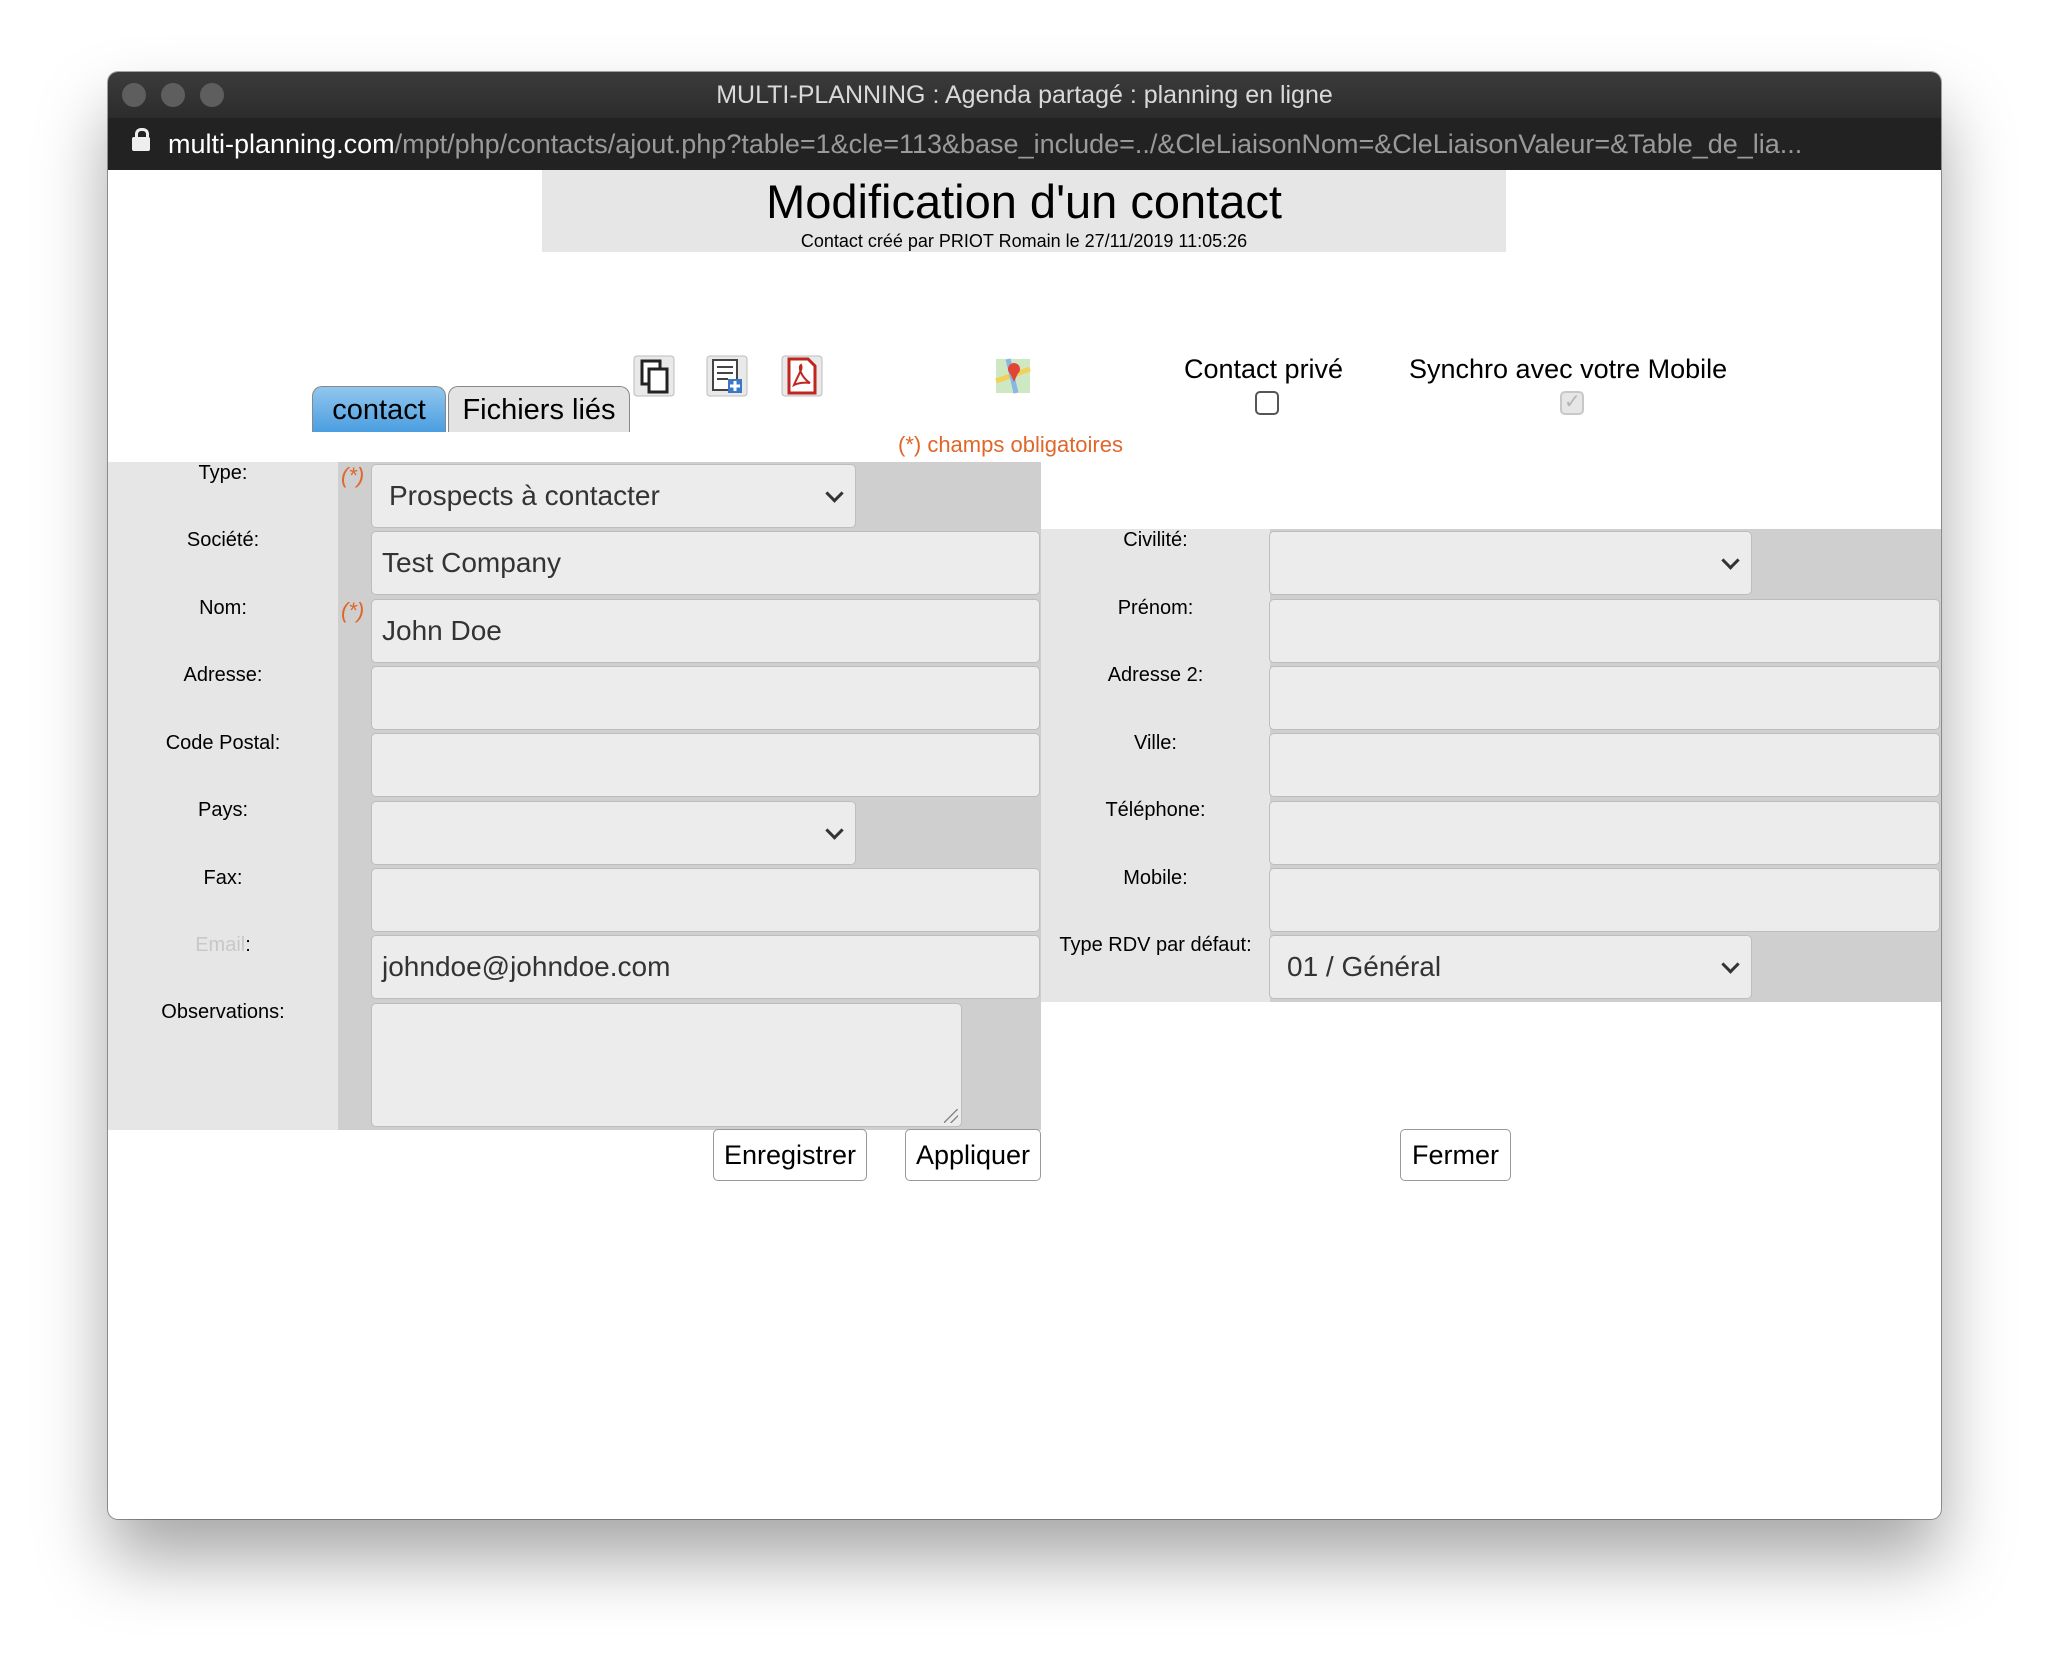 The image size is (2048, 1662). I want to click on telephone-input, so click(1604, 833).